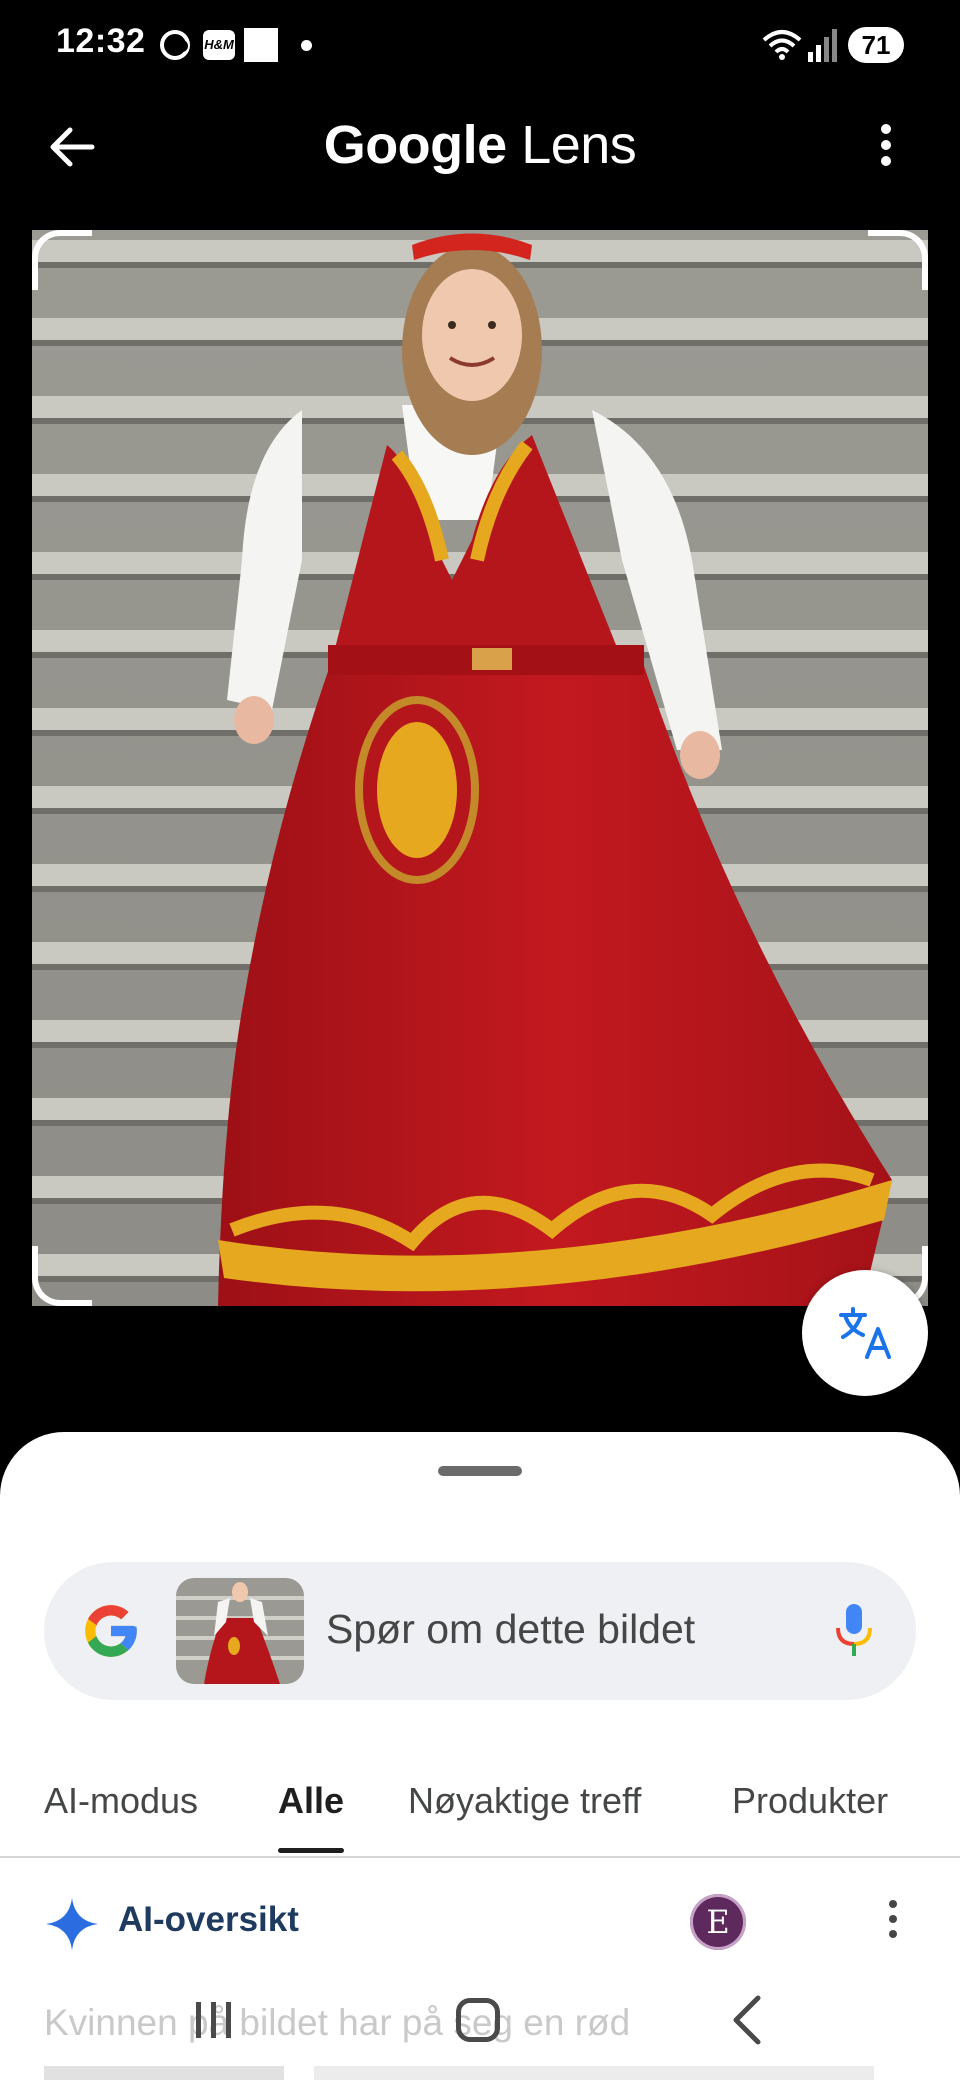 This screenshot has width=960, height=2080. Describe the element at coordinates (854, 1631) in the screenshot. I see `mic-icon` at that location.